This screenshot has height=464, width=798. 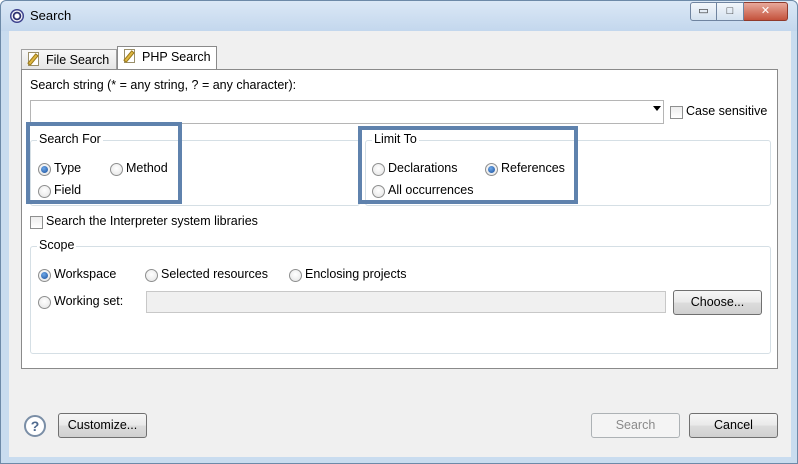 What do you see at coordinates (17, 16) in the screenshot?
I see `eclipse-icon` at bounding box center [17, 16].